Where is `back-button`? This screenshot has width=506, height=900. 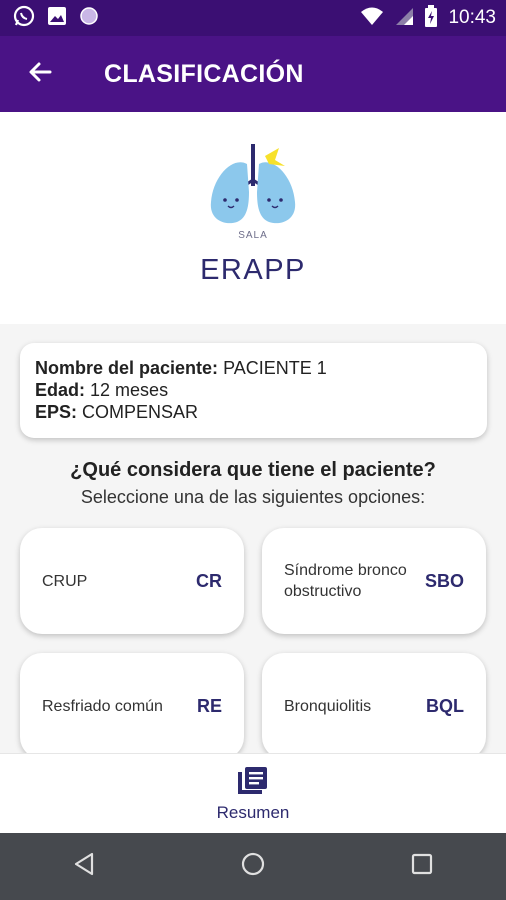 back-button is located at coordinates (40, 74).